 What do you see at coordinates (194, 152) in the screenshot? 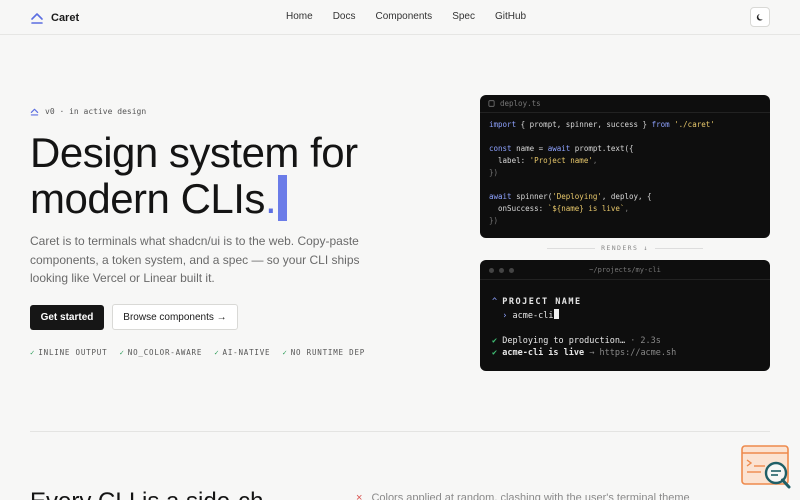
I see `hero-title-line1: Design system for` at bounding box center [194, 152].